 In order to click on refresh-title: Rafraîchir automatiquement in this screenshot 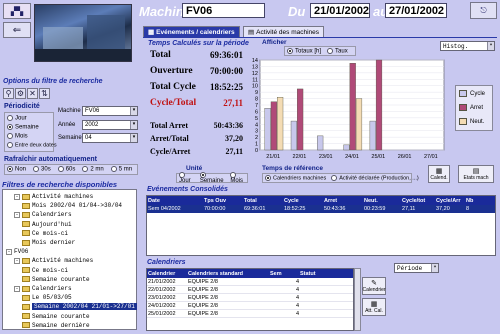, I will do `click(50, 159)`.